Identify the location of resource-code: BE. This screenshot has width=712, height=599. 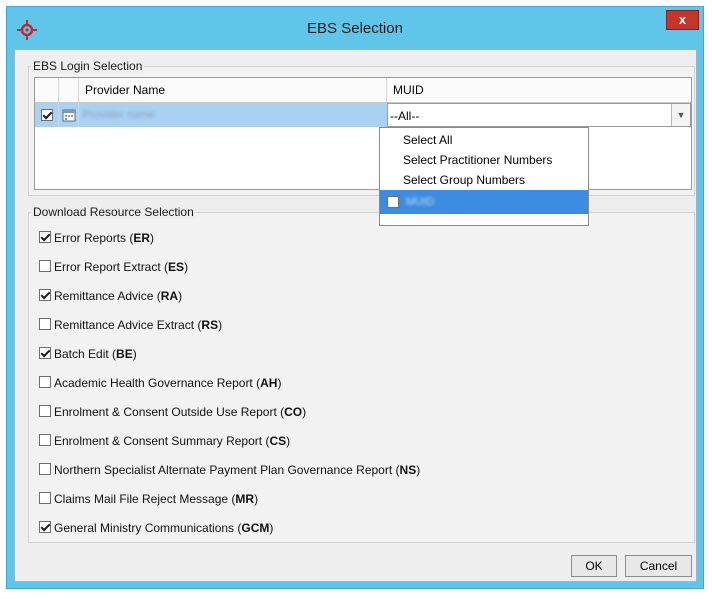
(124, 354).